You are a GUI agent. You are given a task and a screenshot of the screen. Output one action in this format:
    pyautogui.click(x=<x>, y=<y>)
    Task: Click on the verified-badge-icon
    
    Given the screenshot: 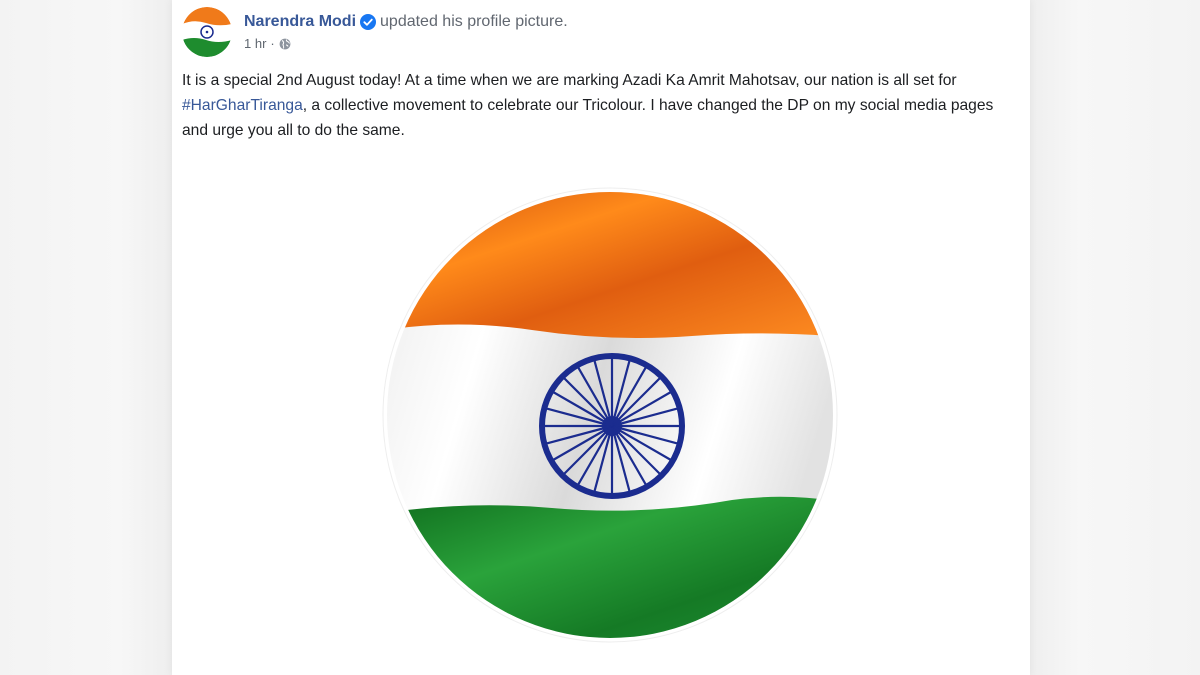 What is the action you would take?
    pyautogui.click(x=368, y=22)
    